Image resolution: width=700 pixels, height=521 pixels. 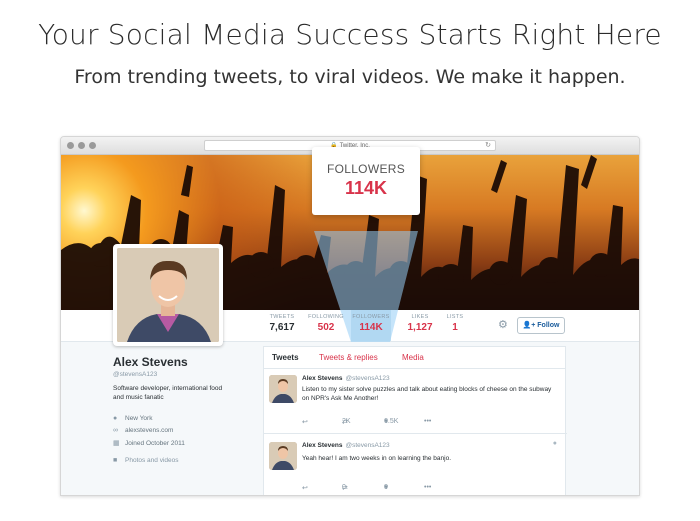 I want to click on minimize-dot-icon, so click(x=81, y=145).